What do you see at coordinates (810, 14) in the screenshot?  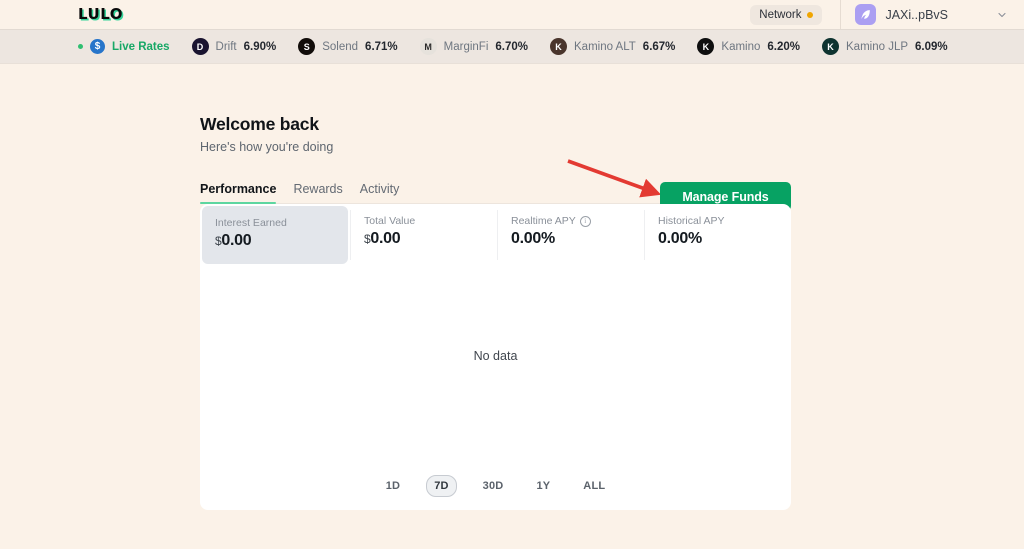 I see `network-status-dot` at bounding box center [810, 14].